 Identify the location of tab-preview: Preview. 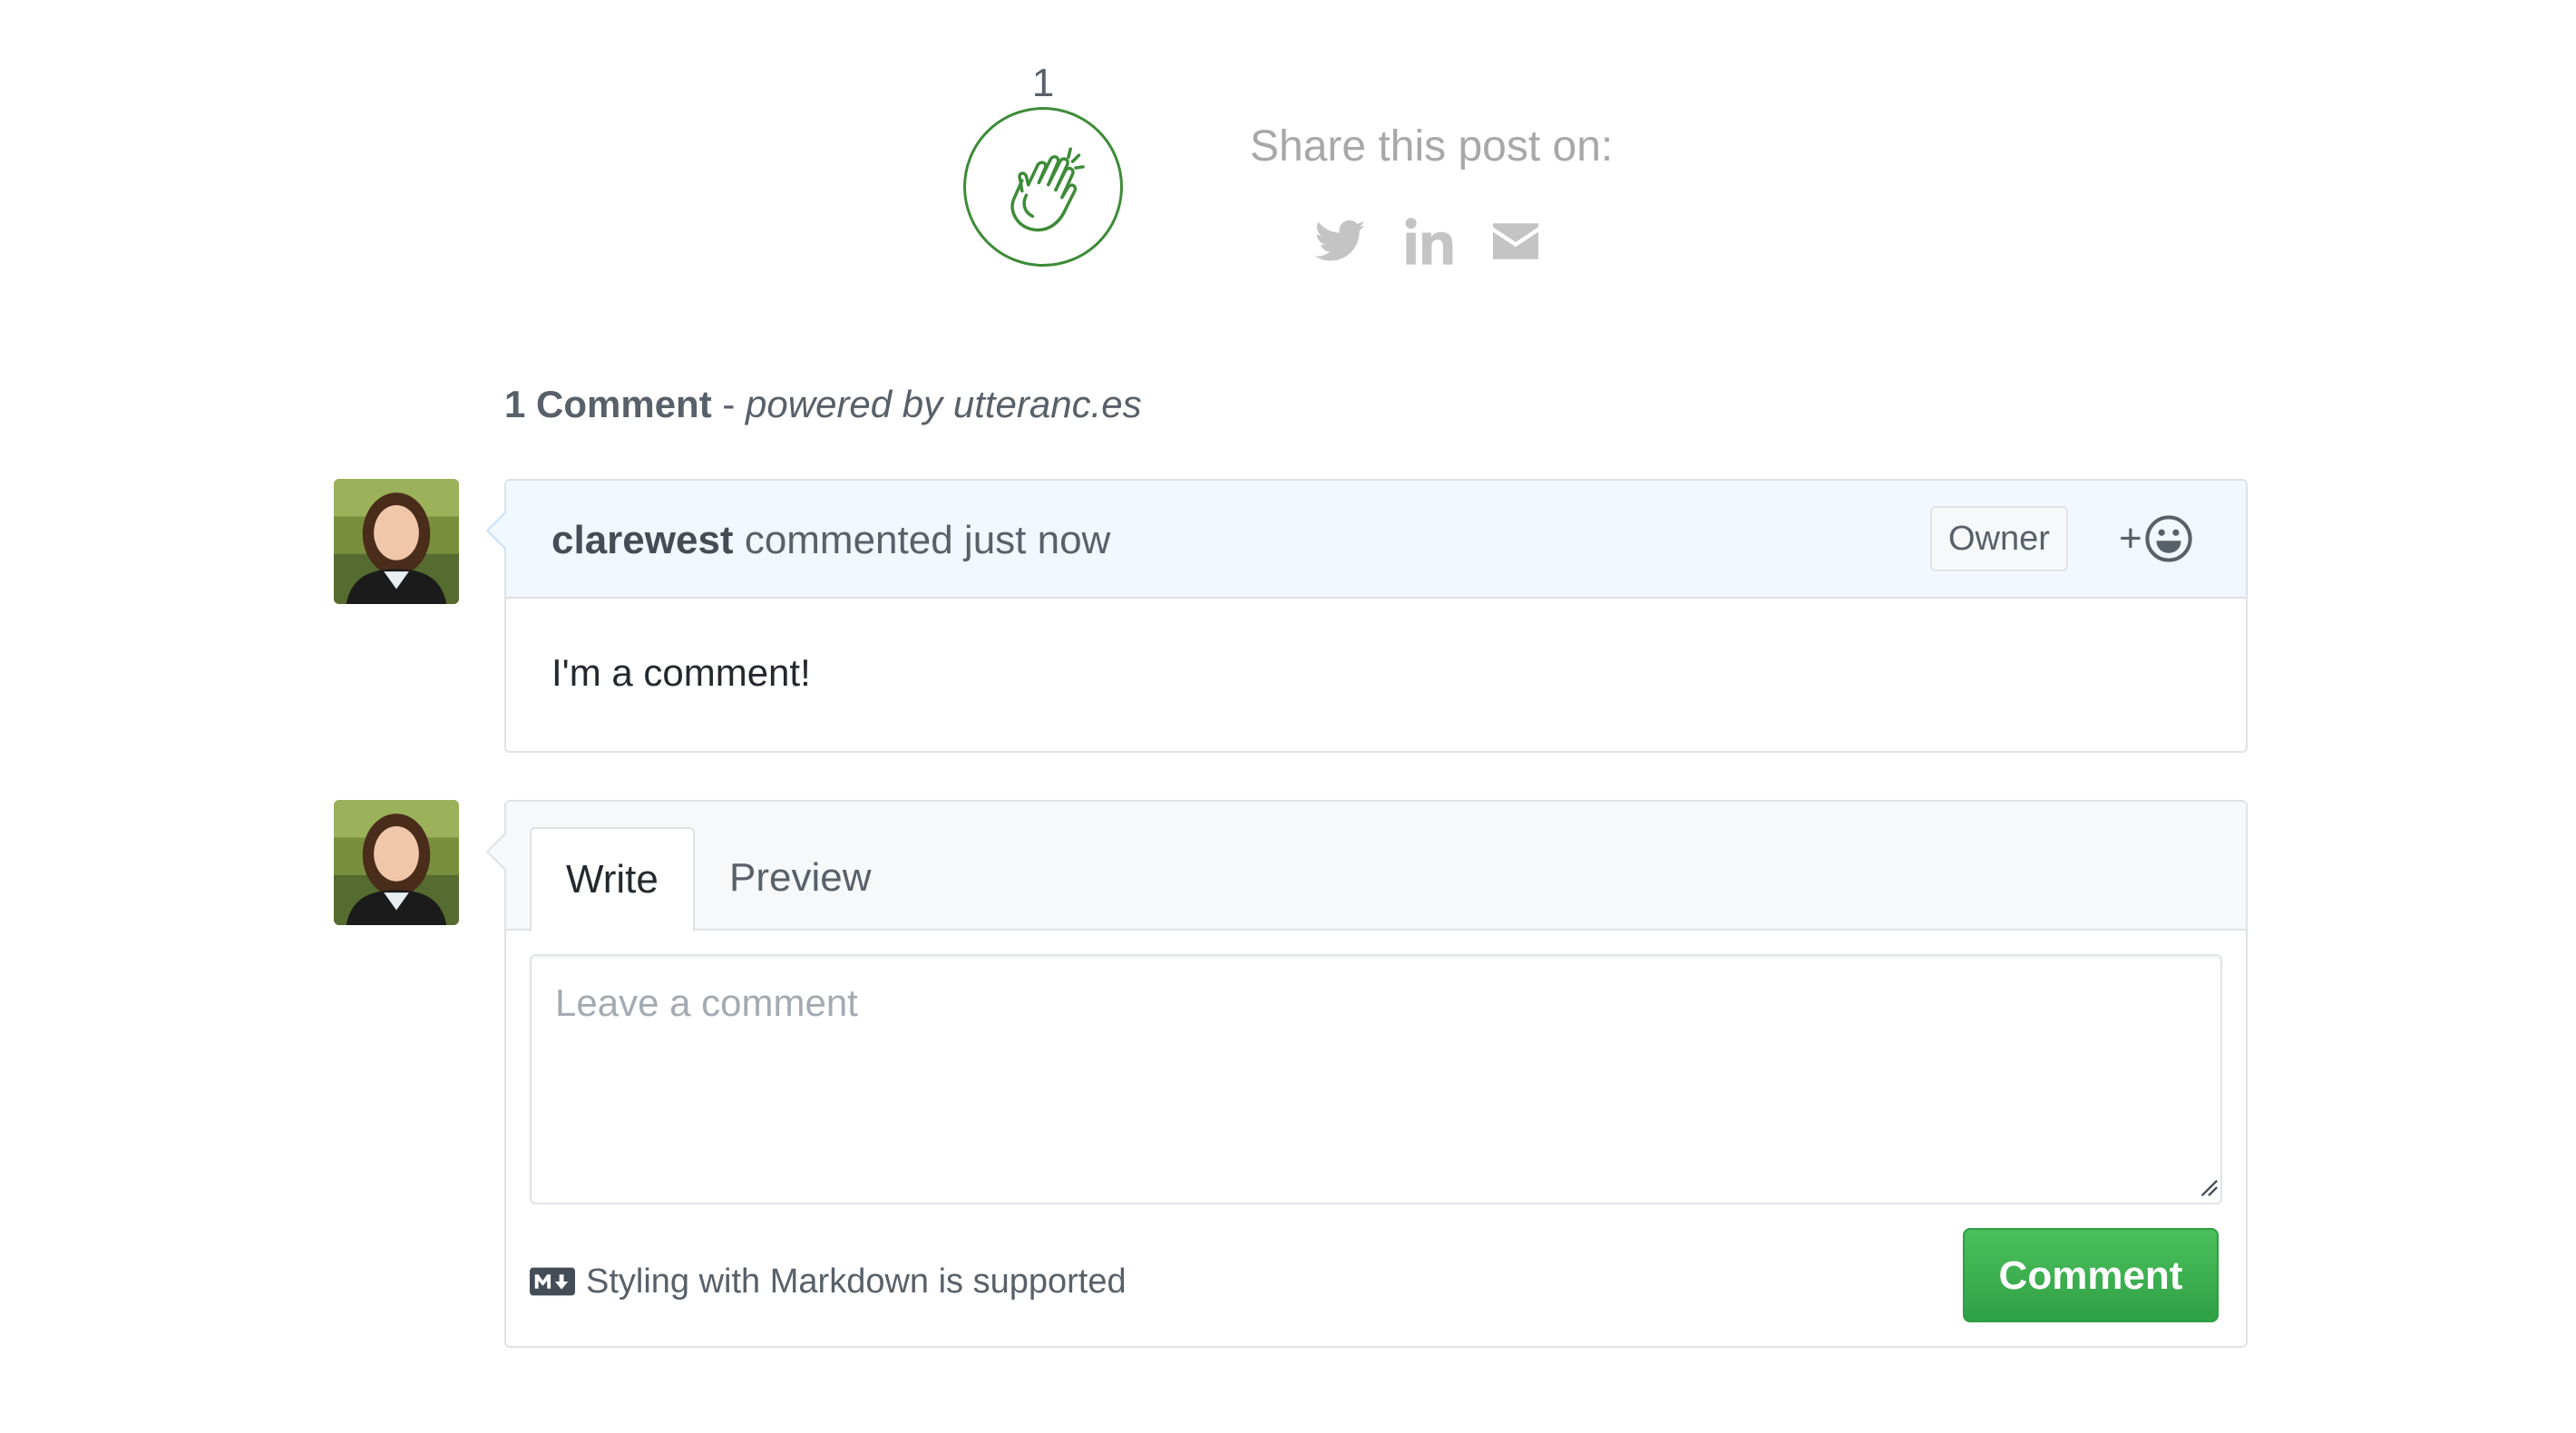
(800, 879).